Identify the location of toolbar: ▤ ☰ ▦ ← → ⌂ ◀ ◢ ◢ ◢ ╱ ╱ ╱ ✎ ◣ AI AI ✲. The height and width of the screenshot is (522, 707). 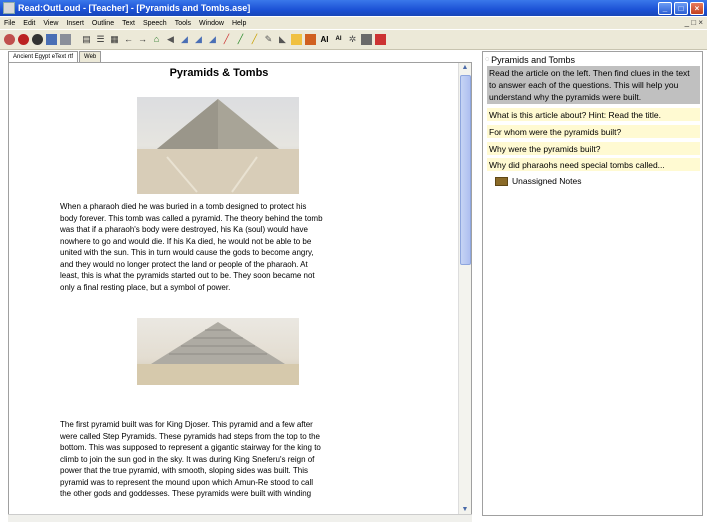
(353, 40).